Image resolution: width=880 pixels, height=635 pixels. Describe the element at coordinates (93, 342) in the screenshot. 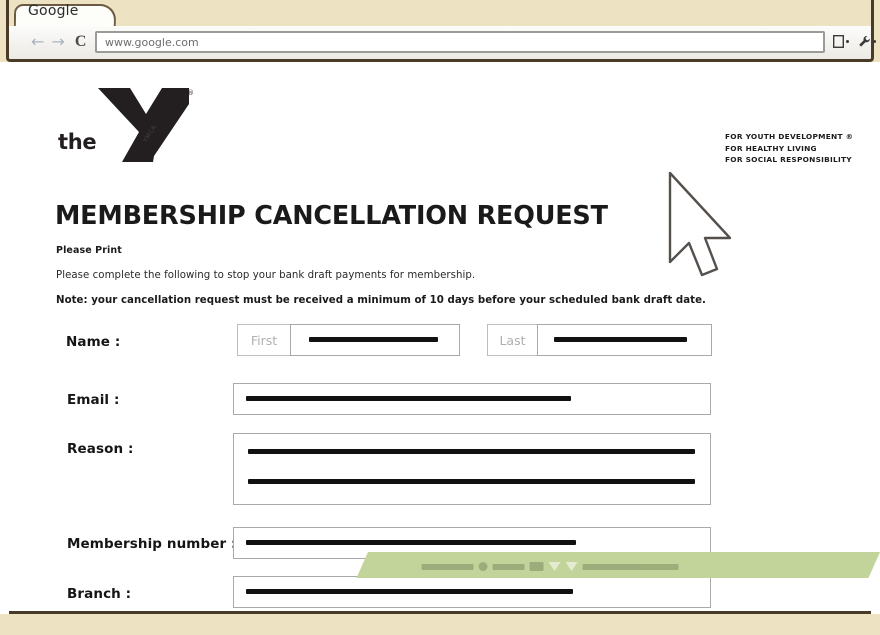

I see `name-label: Name :` at that location.